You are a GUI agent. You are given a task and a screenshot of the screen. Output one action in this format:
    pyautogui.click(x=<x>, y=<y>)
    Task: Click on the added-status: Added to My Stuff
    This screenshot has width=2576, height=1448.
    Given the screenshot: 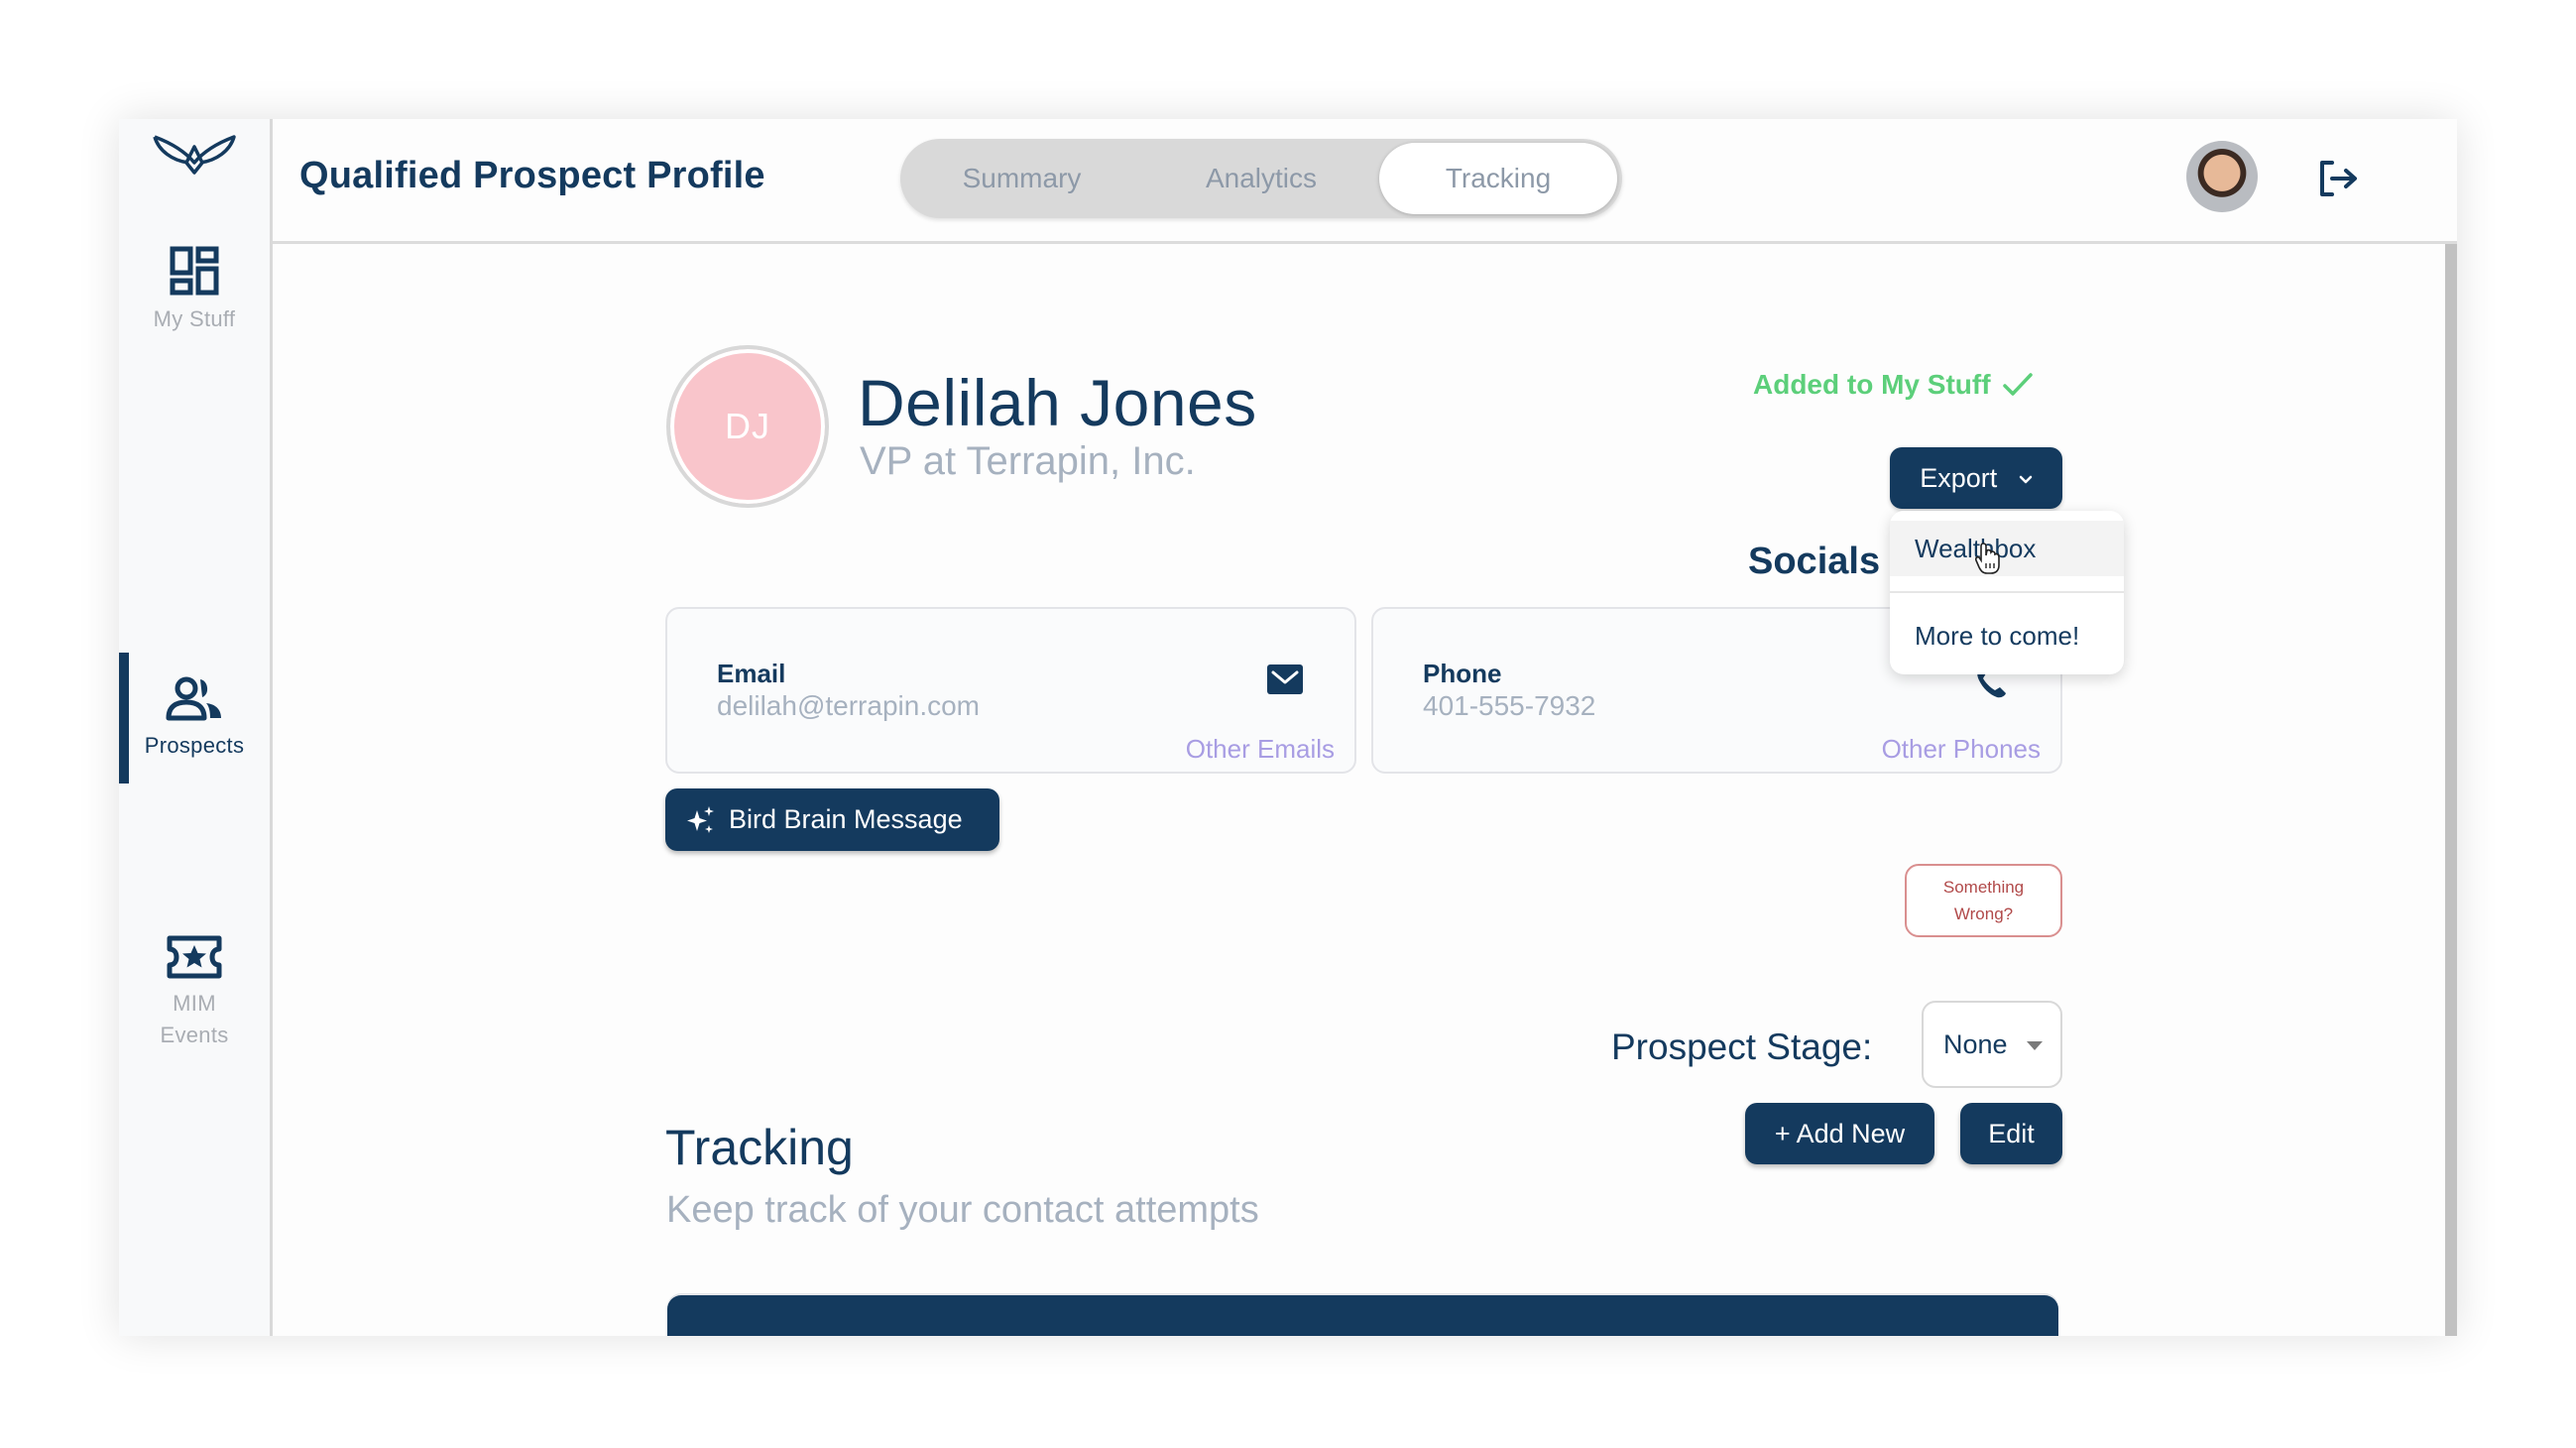 What is the action you would take?
    pyautogui.click(x=1893, y=385)
    